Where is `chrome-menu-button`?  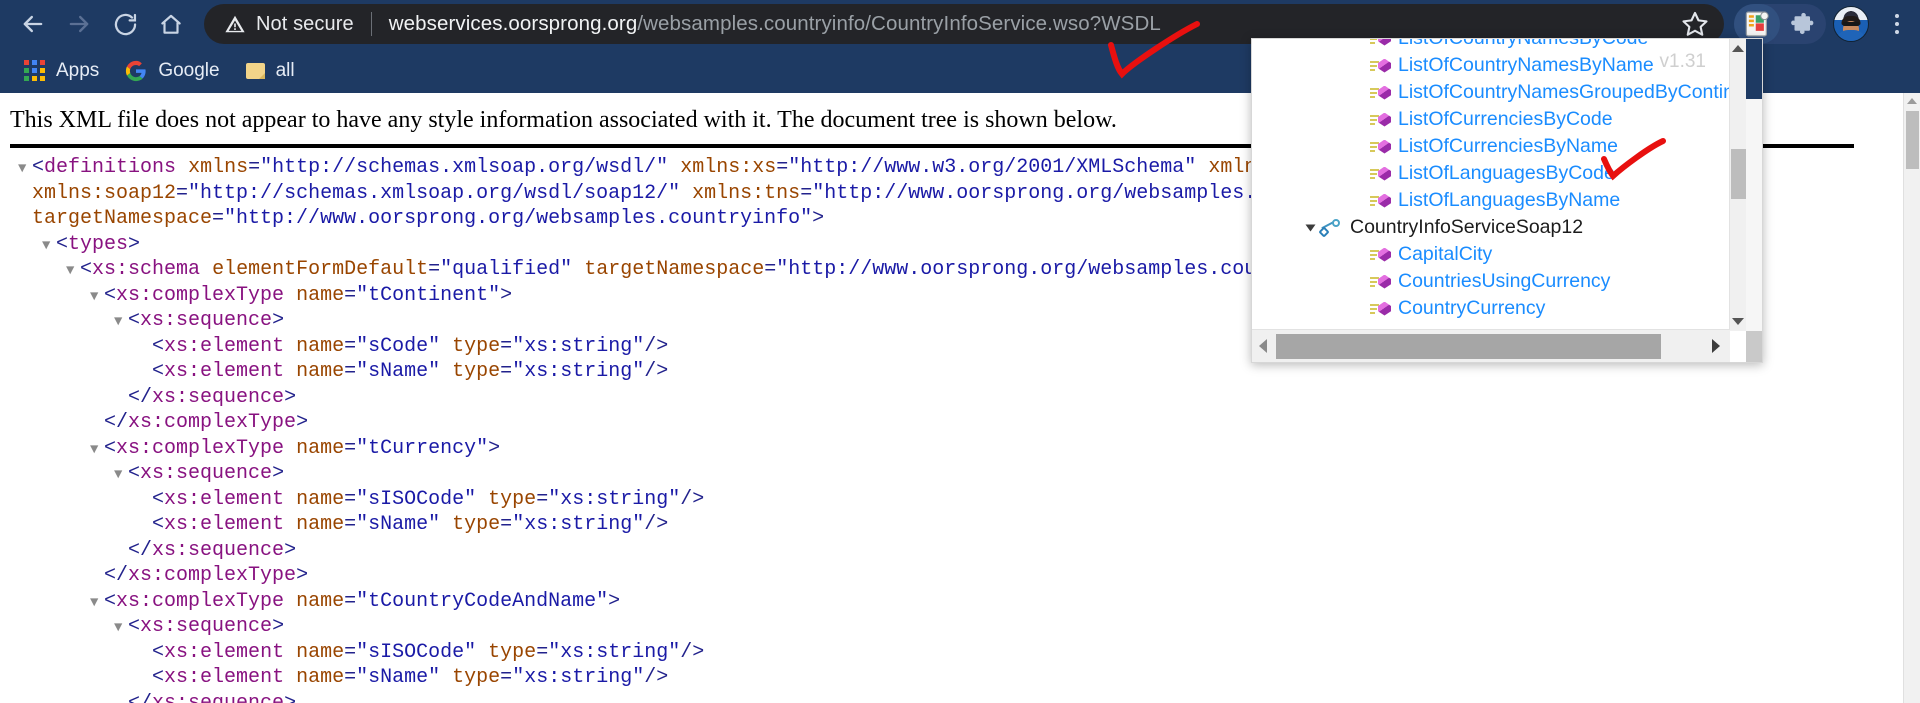
chrome-menu-button is located at coordinates (1897, 24).